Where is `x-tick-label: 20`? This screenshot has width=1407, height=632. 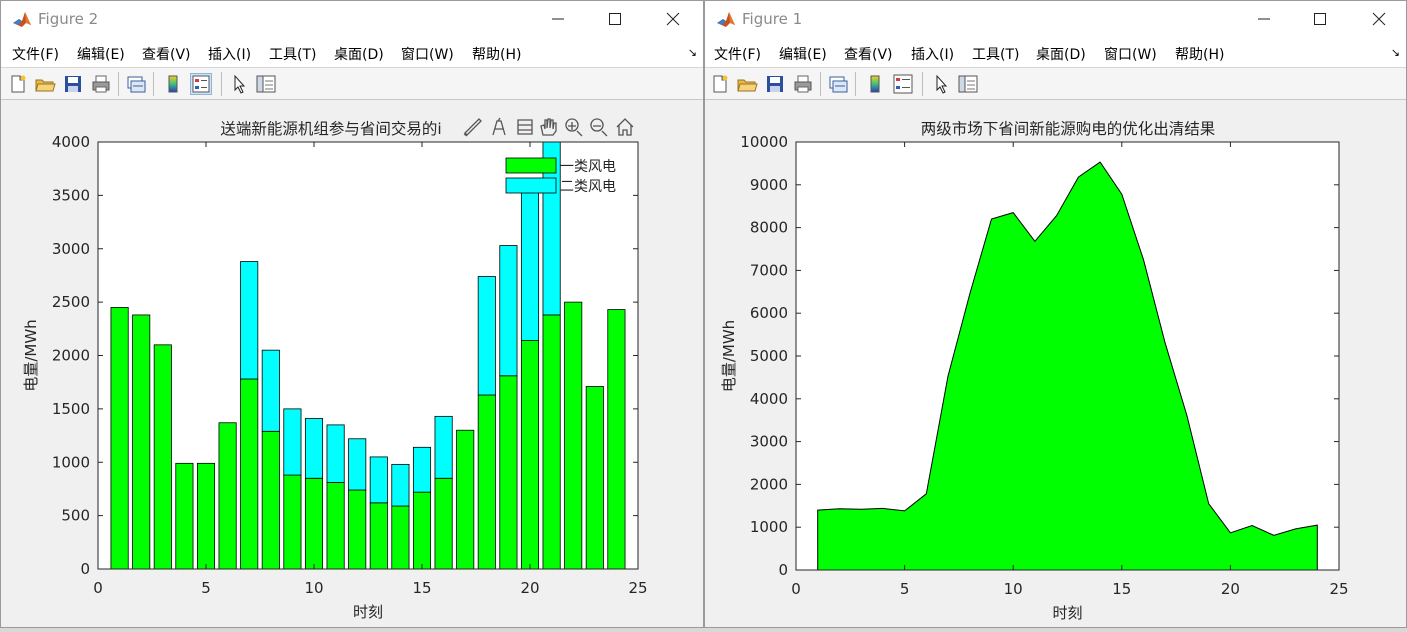
x-tick-label: 20 is located at coordinates (1230, 589).